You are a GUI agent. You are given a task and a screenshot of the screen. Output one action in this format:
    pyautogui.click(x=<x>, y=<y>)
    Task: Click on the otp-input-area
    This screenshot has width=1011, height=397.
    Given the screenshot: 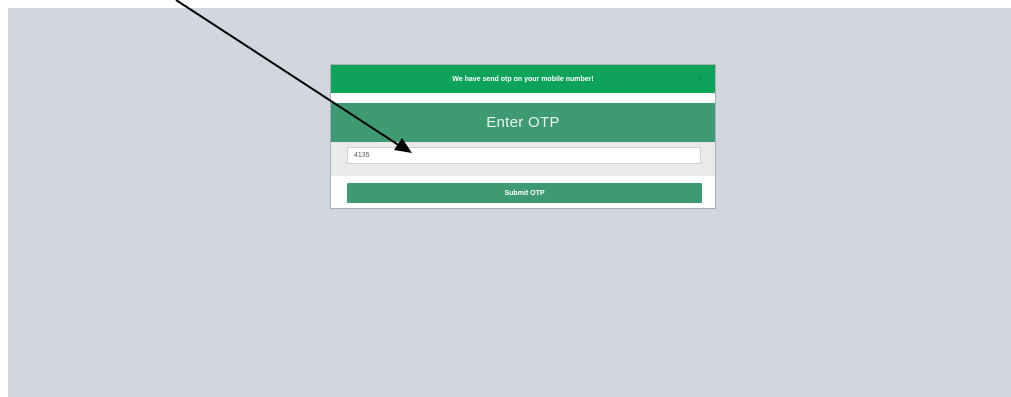 What is the action you would take?
    pyautogui.click(x=523, y=159)
    